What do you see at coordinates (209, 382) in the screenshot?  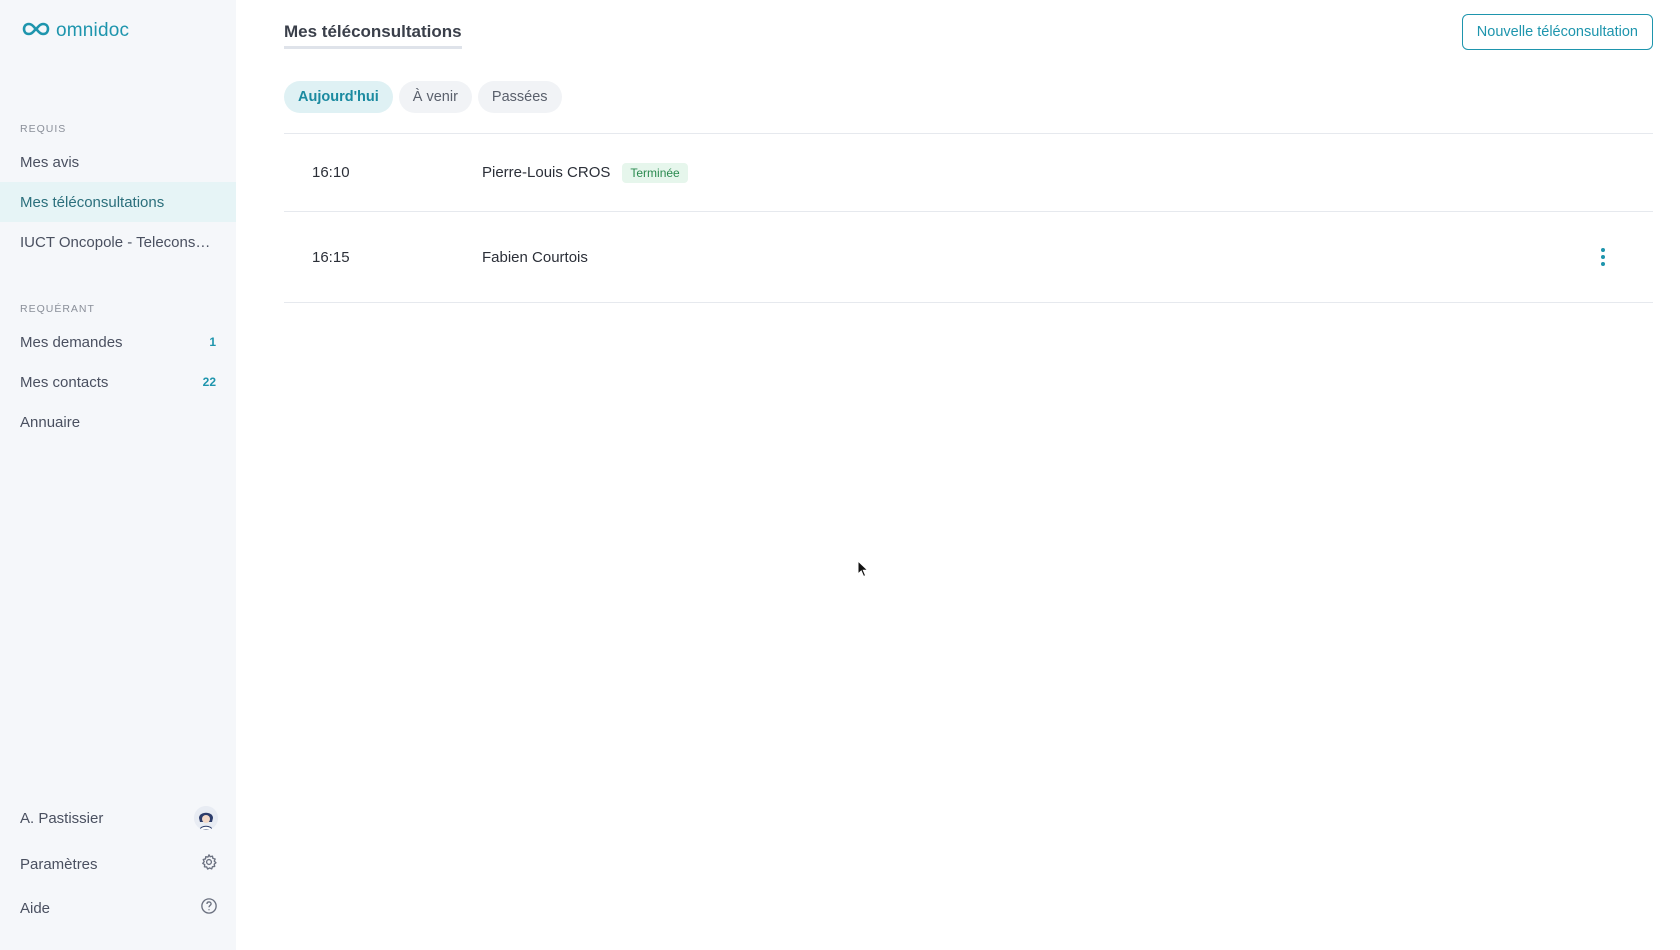 I see `count-badge: 22` at bounding box center [209, 382].